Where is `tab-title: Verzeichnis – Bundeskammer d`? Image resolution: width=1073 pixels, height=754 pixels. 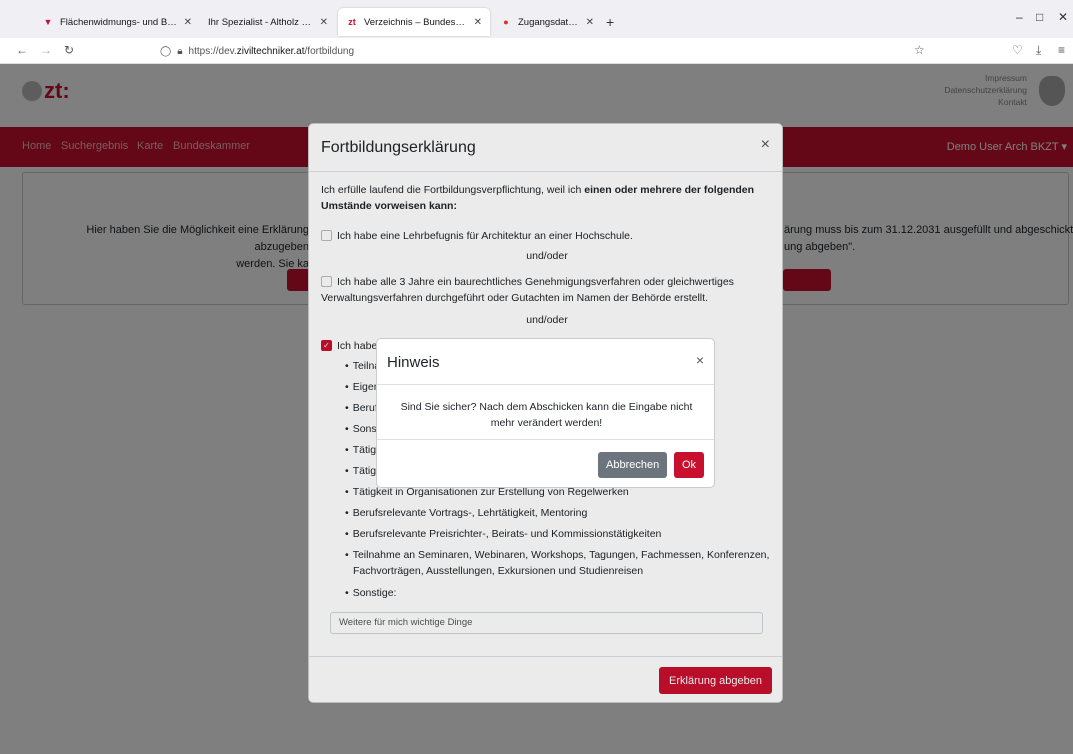 tab-title: Verzeichnis – Bundeskammer d is located at coordinates (416, 22).